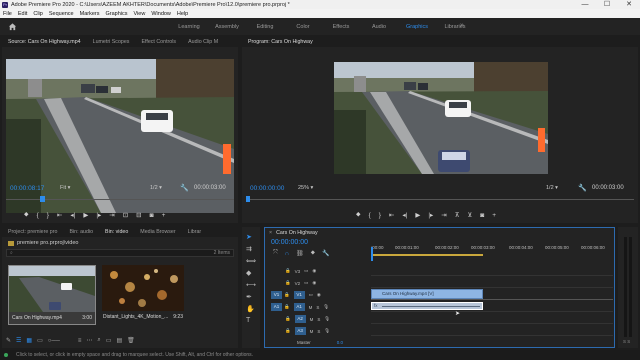 The height and width of the screenshot is (360, 640). Describe the element at coordinates (116, 232) in the screenshot. I see `tab-bin-video: Bin: video` at that location.